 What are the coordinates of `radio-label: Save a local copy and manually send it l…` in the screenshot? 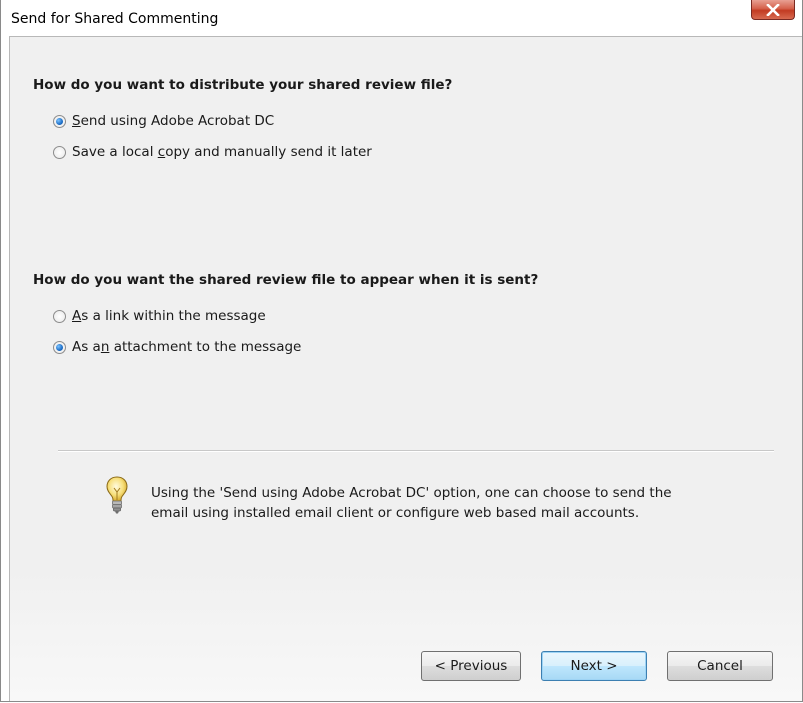 It's located at (222, 152).